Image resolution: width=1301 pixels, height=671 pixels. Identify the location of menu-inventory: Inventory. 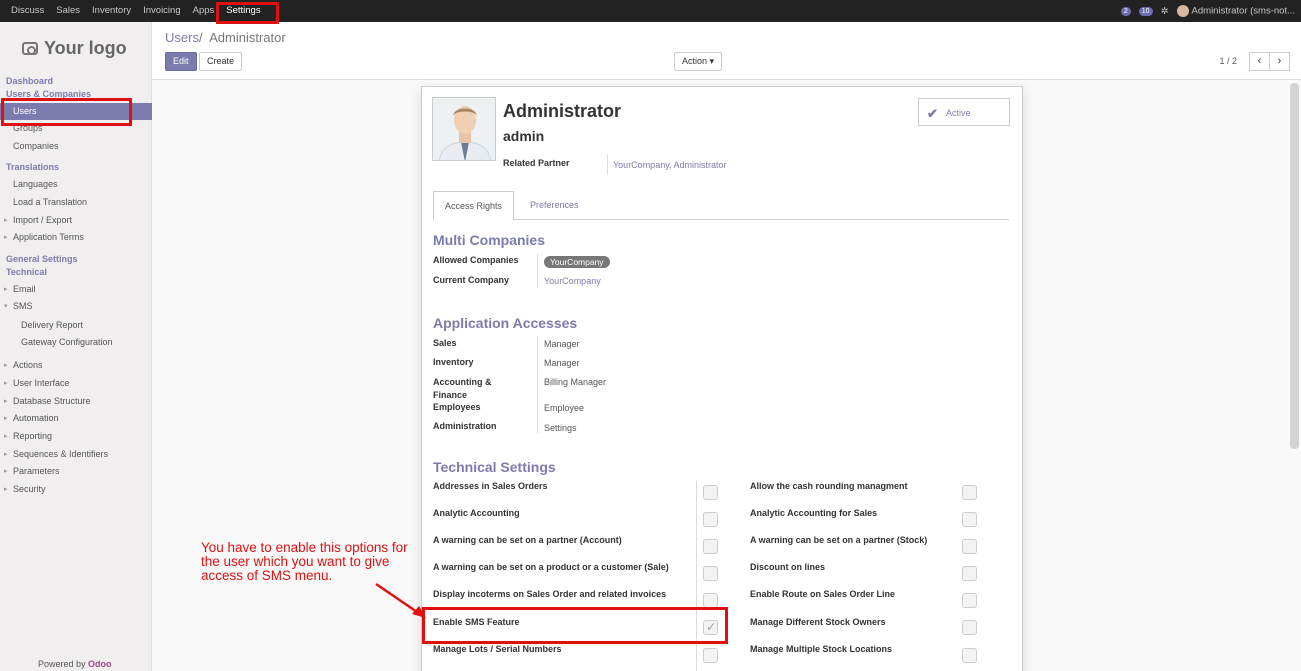
(111, 11).